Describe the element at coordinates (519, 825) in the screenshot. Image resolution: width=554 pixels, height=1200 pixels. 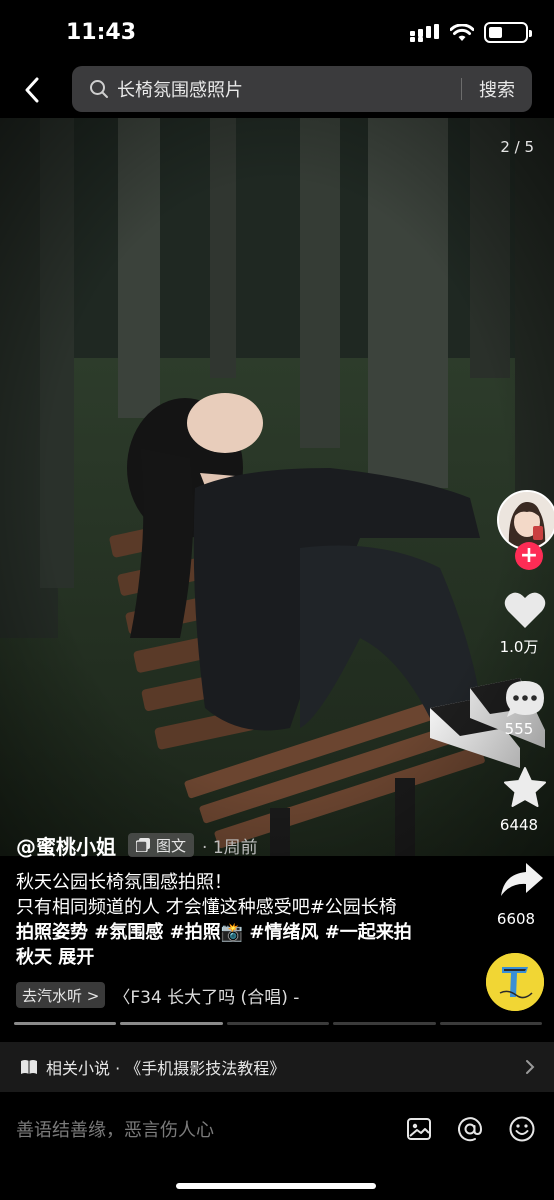
I see `favorite-count: 6448` at that location.